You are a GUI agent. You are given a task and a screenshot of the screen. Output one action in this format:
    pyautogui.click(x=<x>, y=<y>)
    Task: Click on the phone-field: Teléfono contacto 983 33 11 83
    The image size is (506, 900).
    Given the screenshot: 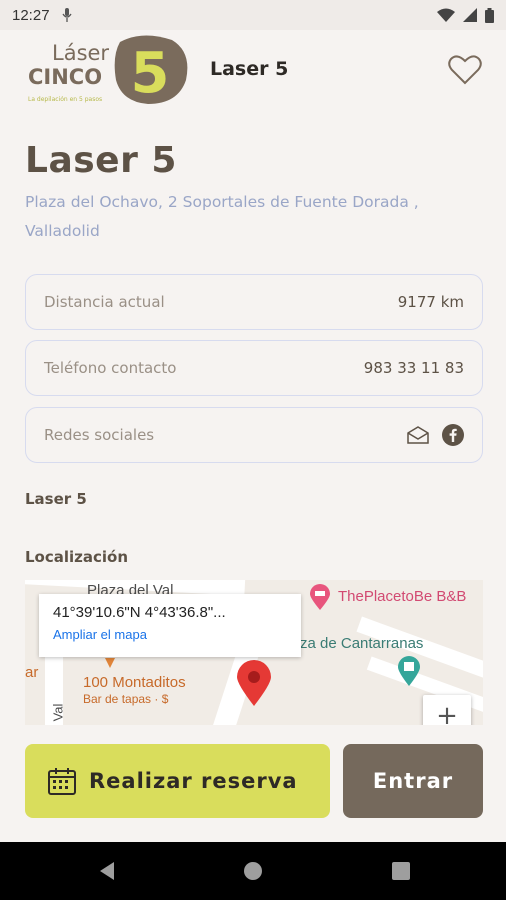 What is the action you would take?
    pyautogui.click(x=254, y=368)
    